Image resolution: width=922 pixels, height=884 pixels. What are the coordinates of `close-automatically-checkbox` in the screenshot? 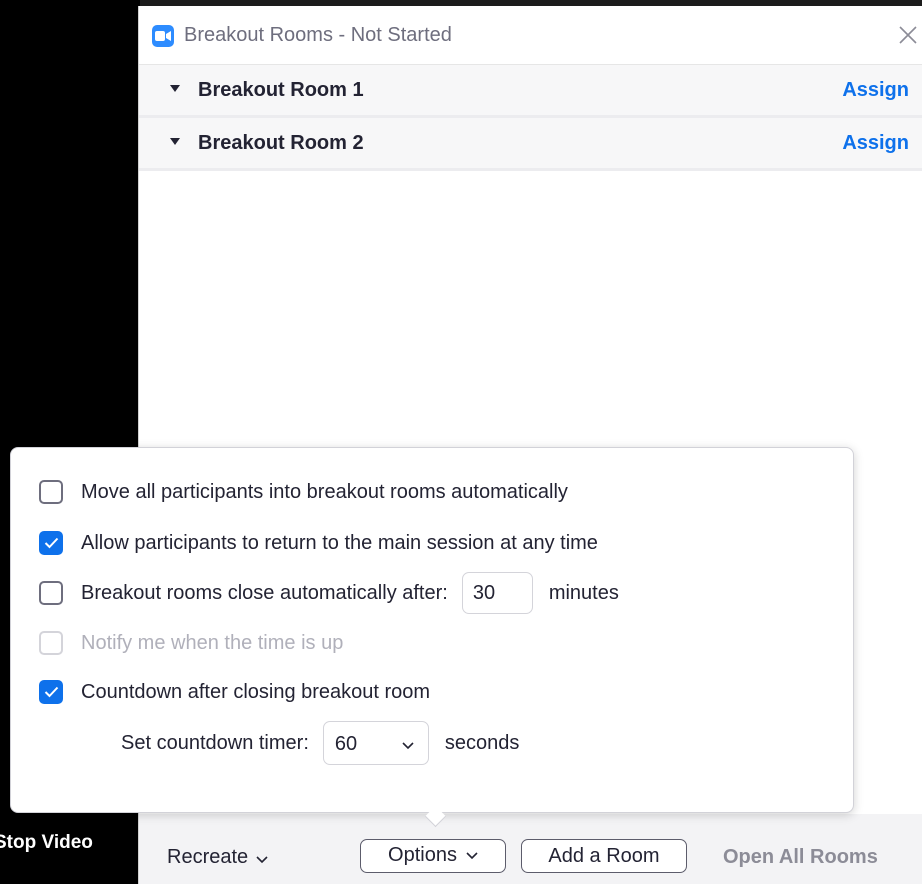 It's located at (51, 593).